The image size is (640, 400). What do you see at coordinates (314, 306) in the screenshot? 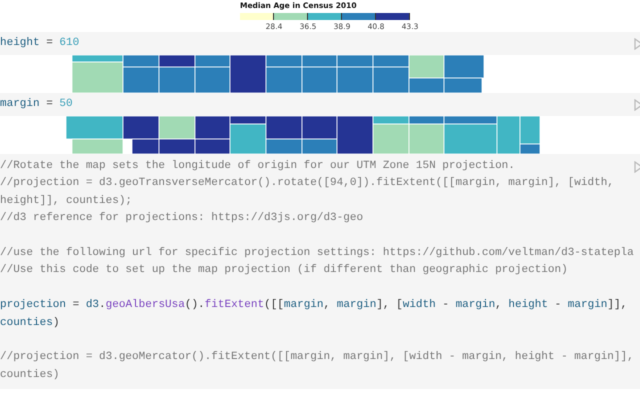
I see `code-line: projection = d3.geoAlbersUsa().fitExtent([[margin, margin], [width - margin, height - margin]],` at bounding box center [314, 306].